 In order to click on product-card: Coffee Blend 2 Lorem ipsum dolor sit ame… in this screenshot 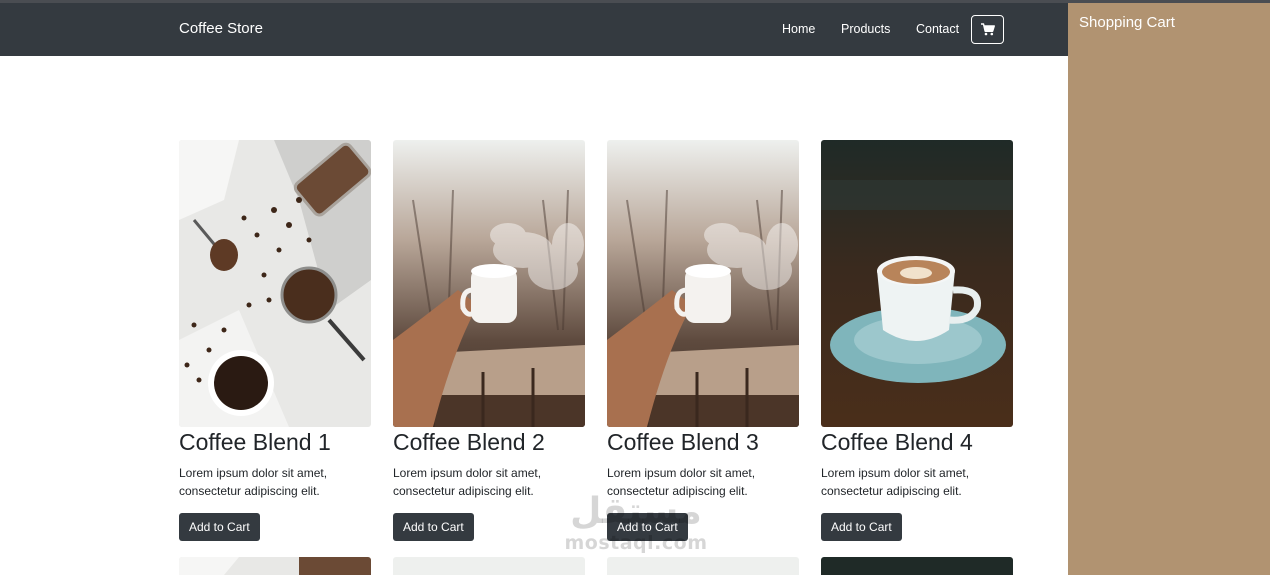, I will do `click(489, 340)`.